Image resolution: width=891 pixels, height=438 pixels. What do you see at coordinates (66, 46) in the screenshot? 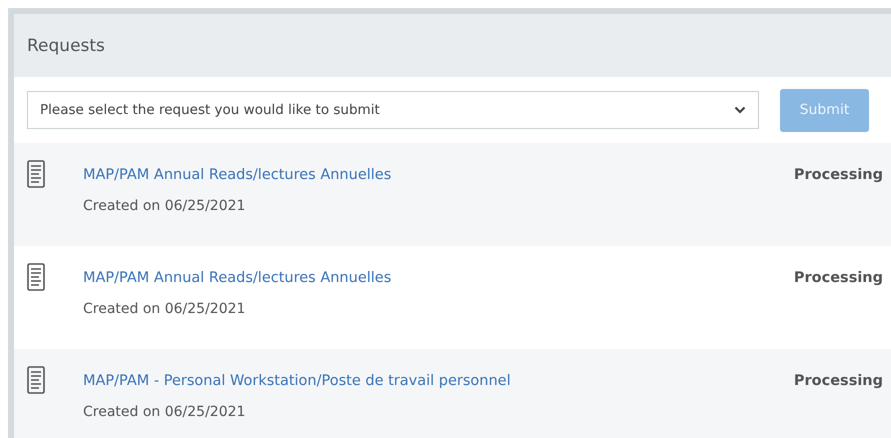
I see `panel-title: Requests` at bounding box center [66, 46].